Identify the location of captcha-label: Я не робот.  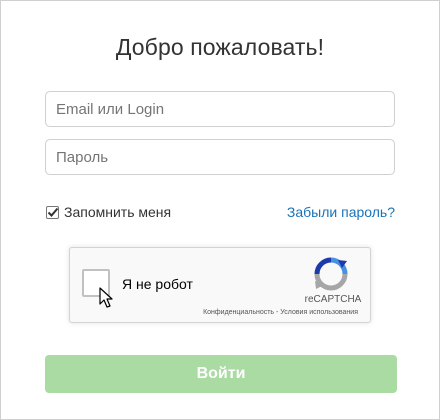
(157, 284).